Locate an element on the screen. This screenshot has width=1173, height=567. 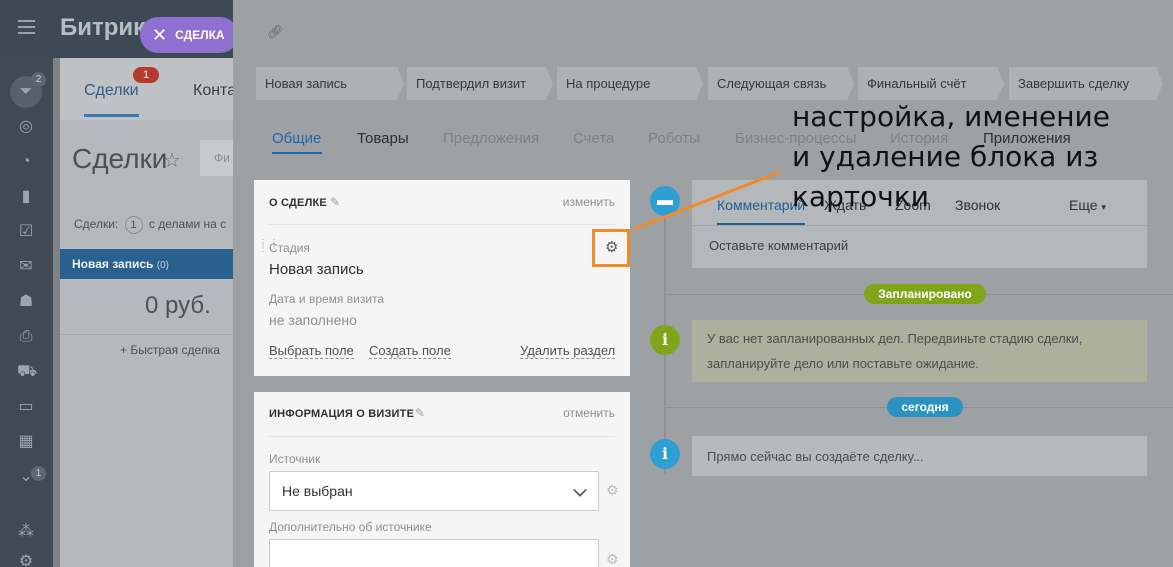
tab-robots: Роботы is located at coordinates (674, 138).